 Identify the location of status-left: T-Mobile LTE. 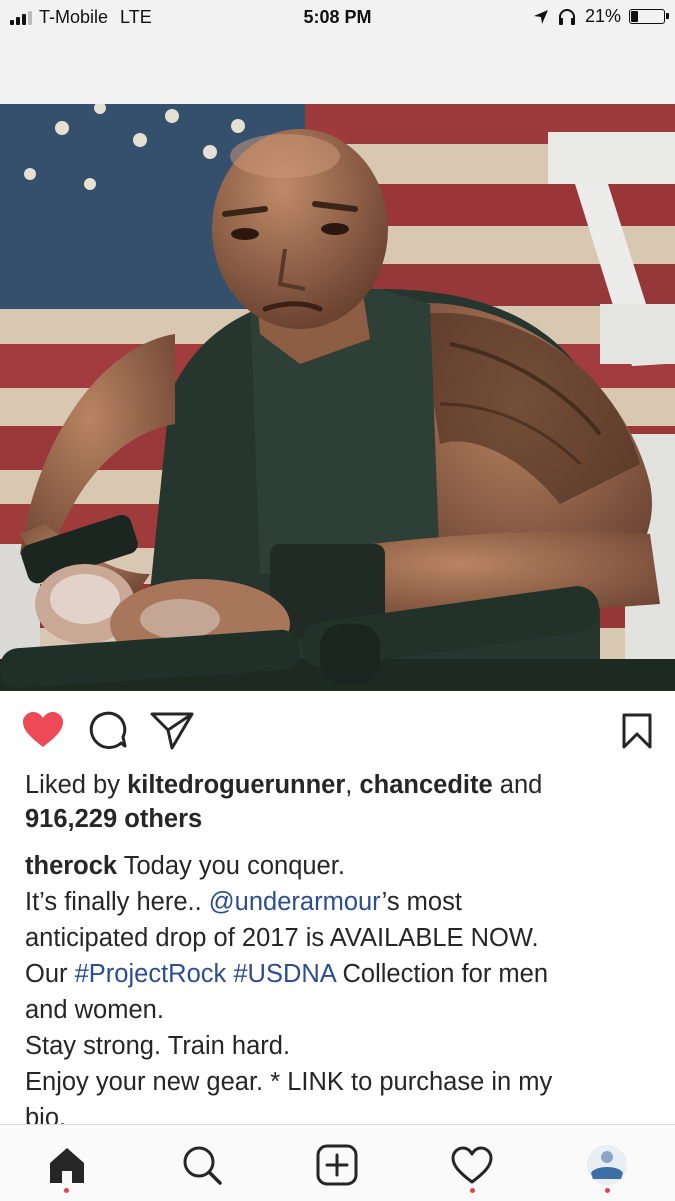
(81, 17).